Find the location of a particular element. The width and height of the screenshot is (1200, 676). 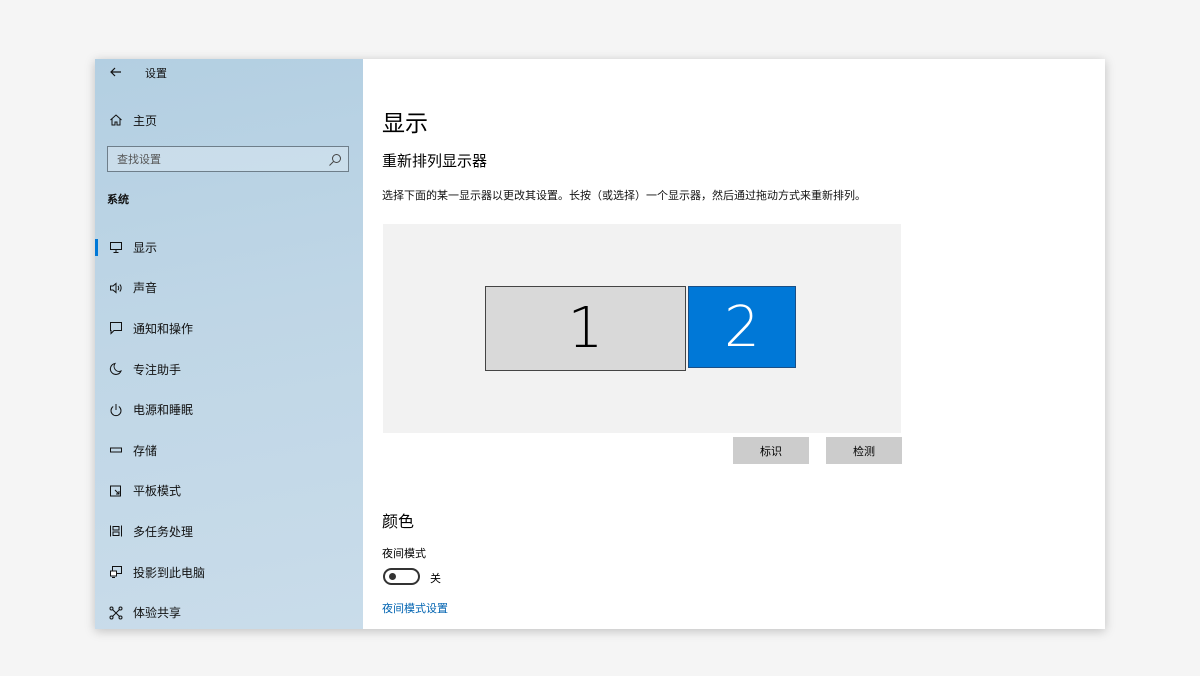

sidebar-item-focus-assist: 专注助手 is located at coordinates (229, 369).